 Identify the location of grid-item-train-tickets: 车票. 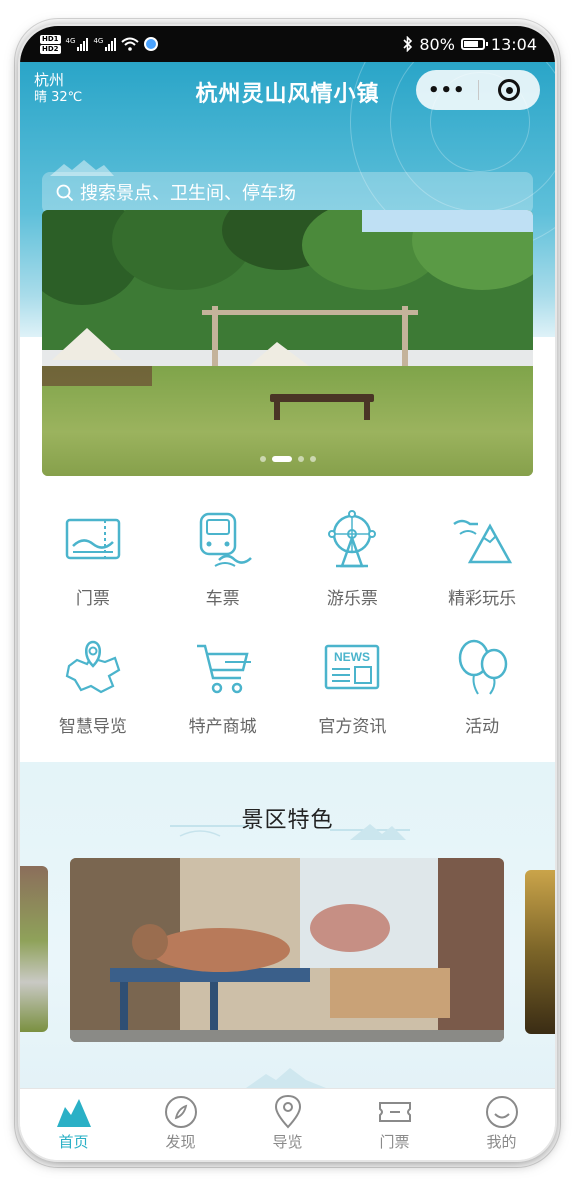
(223, 558).